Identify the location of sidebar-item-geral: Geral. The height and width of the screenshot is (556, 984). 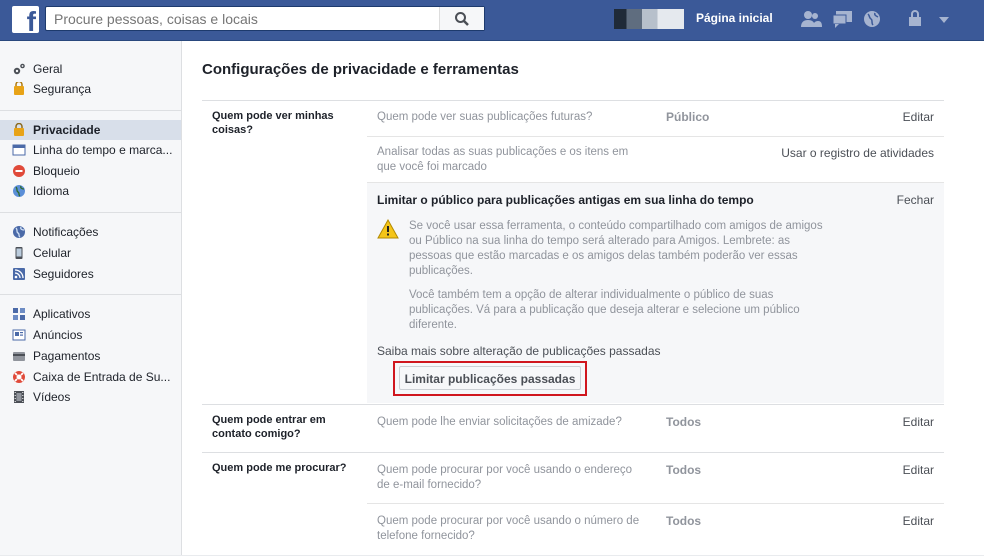
(90, 69).